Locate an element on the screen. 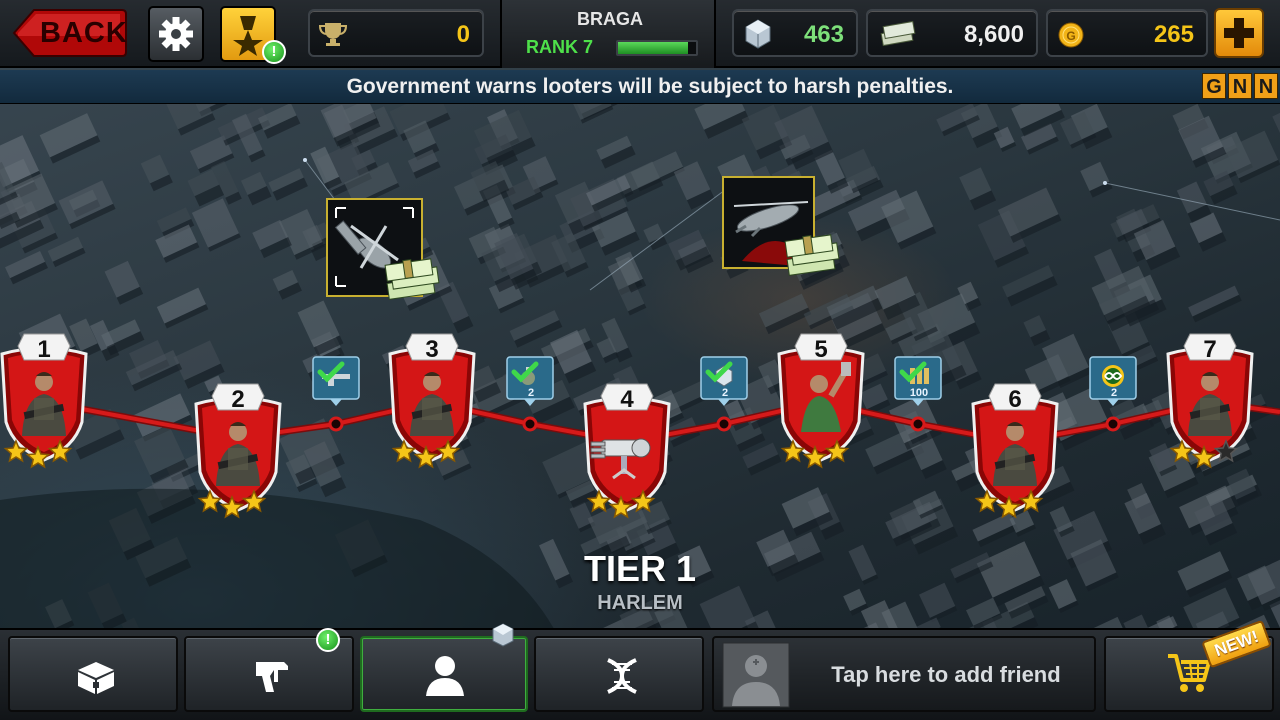  cart-icon is located at coordinates (1189, 673).